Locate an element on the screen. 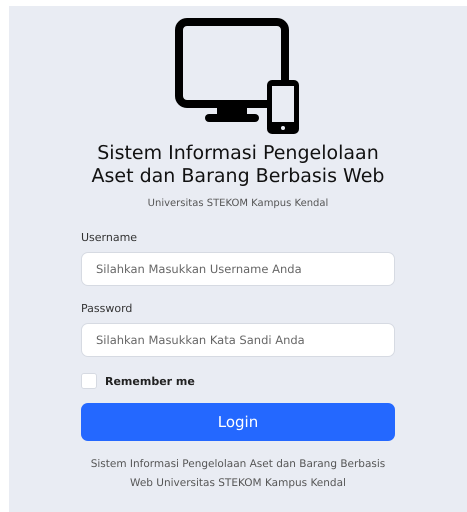  username-field: Silahkan Masukkan Username Anda is located at coordinates (238, 269).